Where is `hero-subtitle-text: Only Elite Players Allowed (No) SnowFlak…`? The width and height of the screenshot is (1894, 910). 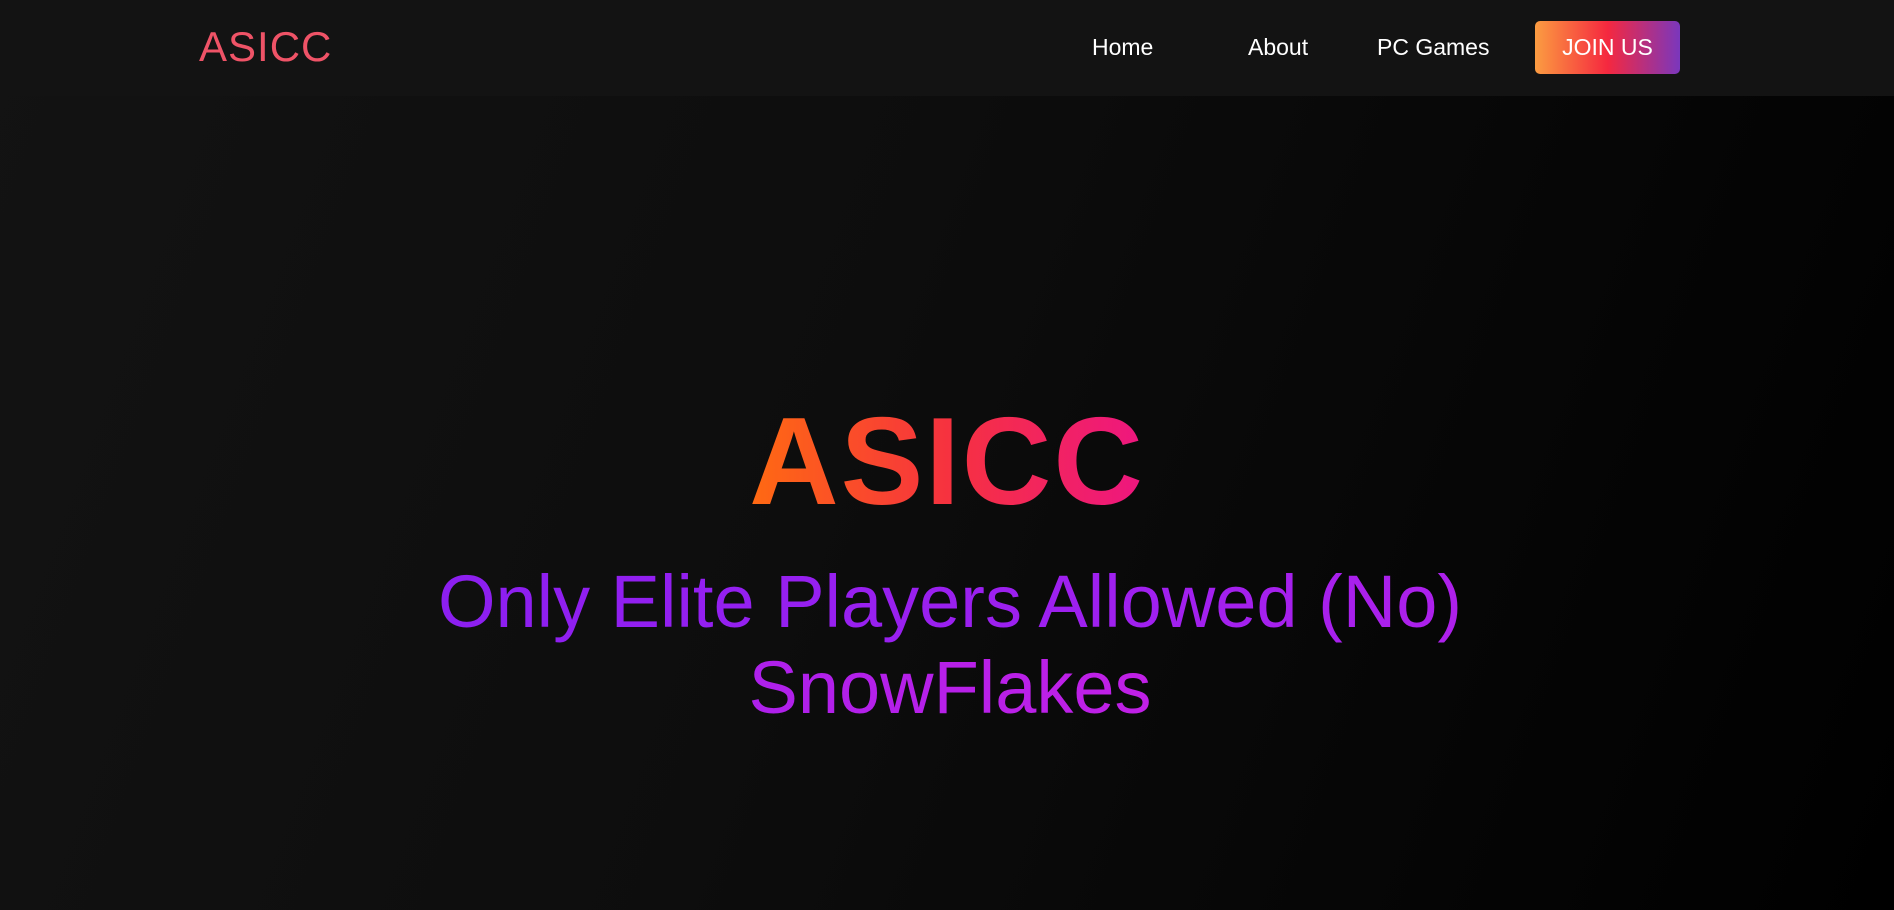 hero-subtitle-text: Only Elite Players Allowed (No) SnowFlak… is located at coordinates (950, 644).